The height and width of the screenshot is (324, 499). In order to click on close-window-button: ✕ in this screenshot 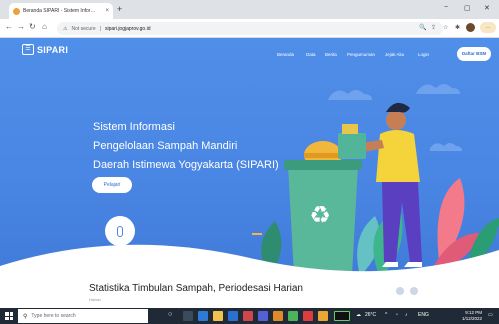, I will do `click(487, 8)`.